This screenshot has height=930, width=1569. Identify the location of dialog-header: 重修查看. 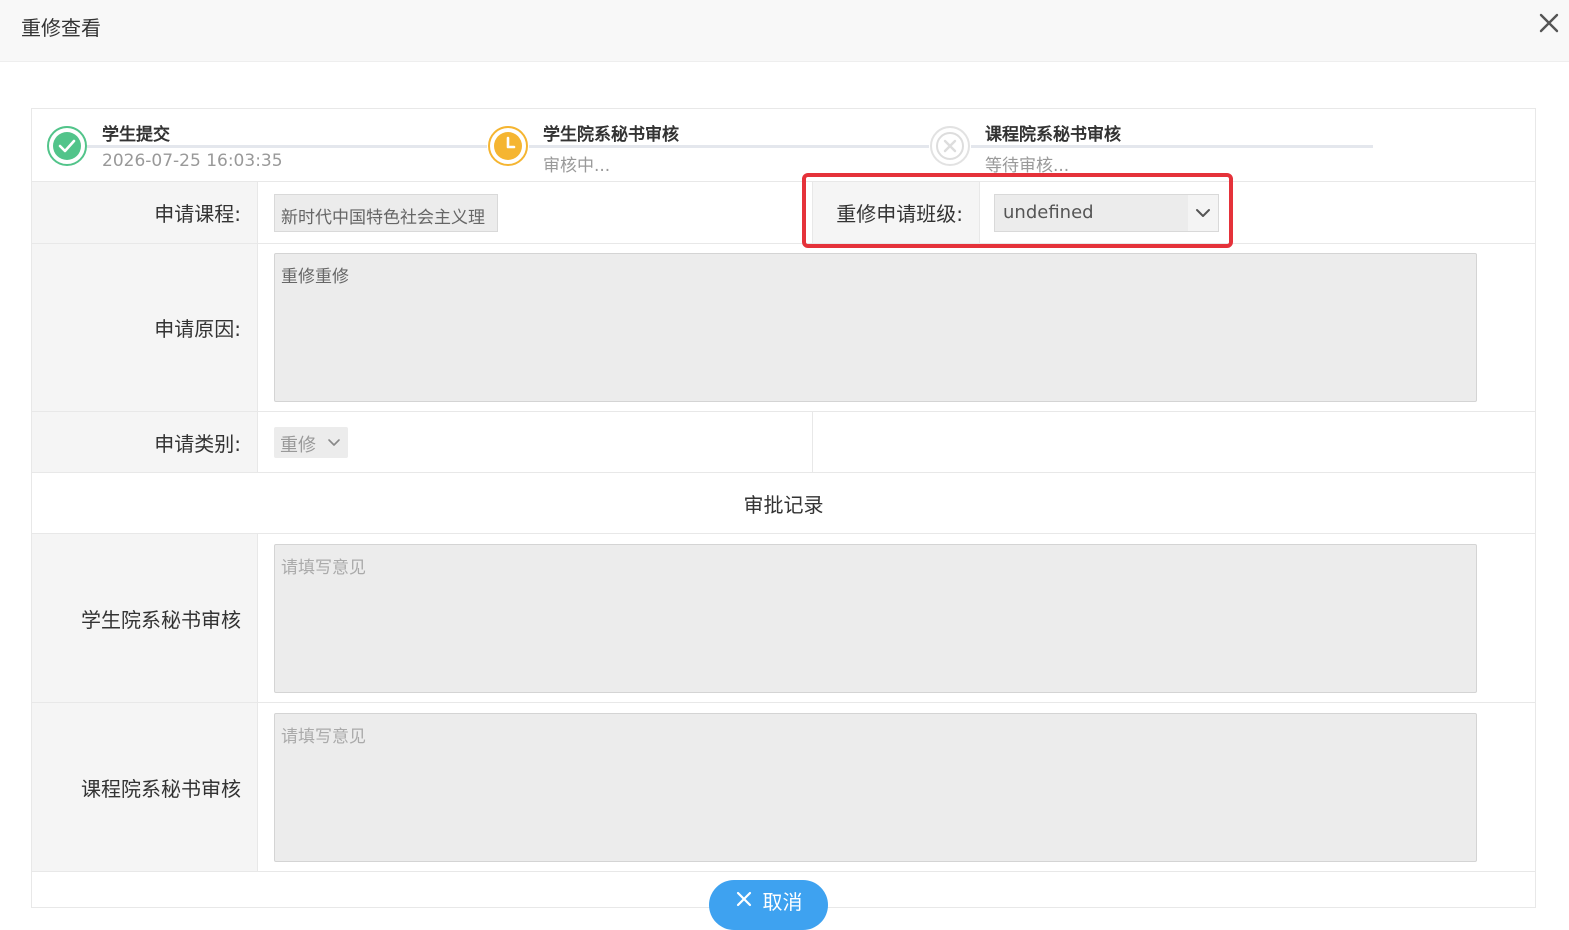
(784, 31).